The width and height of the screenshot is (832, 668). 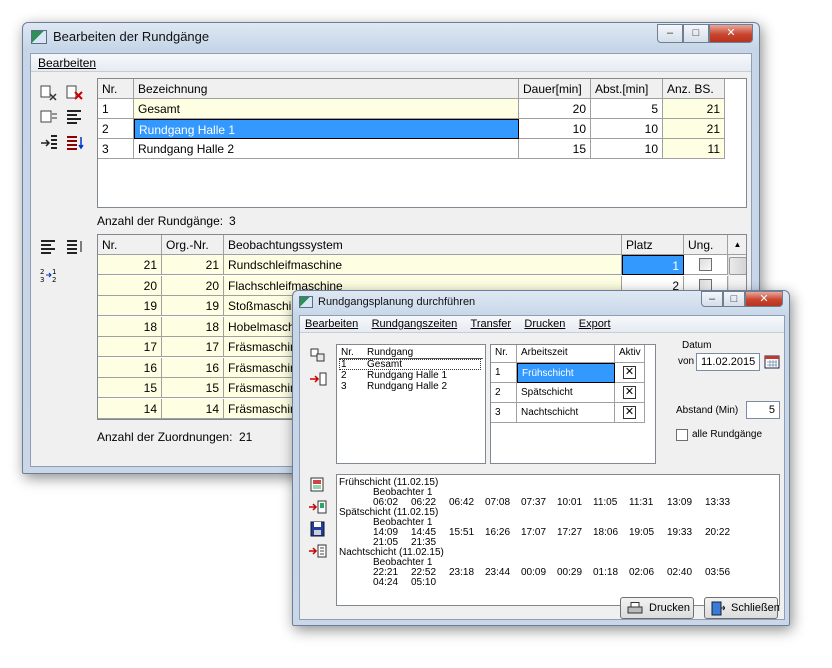 What do you see at coordinates (742, 608) in the screenshot?
I see `schliessen-button: Schließen` at bounding box center [742, 608].